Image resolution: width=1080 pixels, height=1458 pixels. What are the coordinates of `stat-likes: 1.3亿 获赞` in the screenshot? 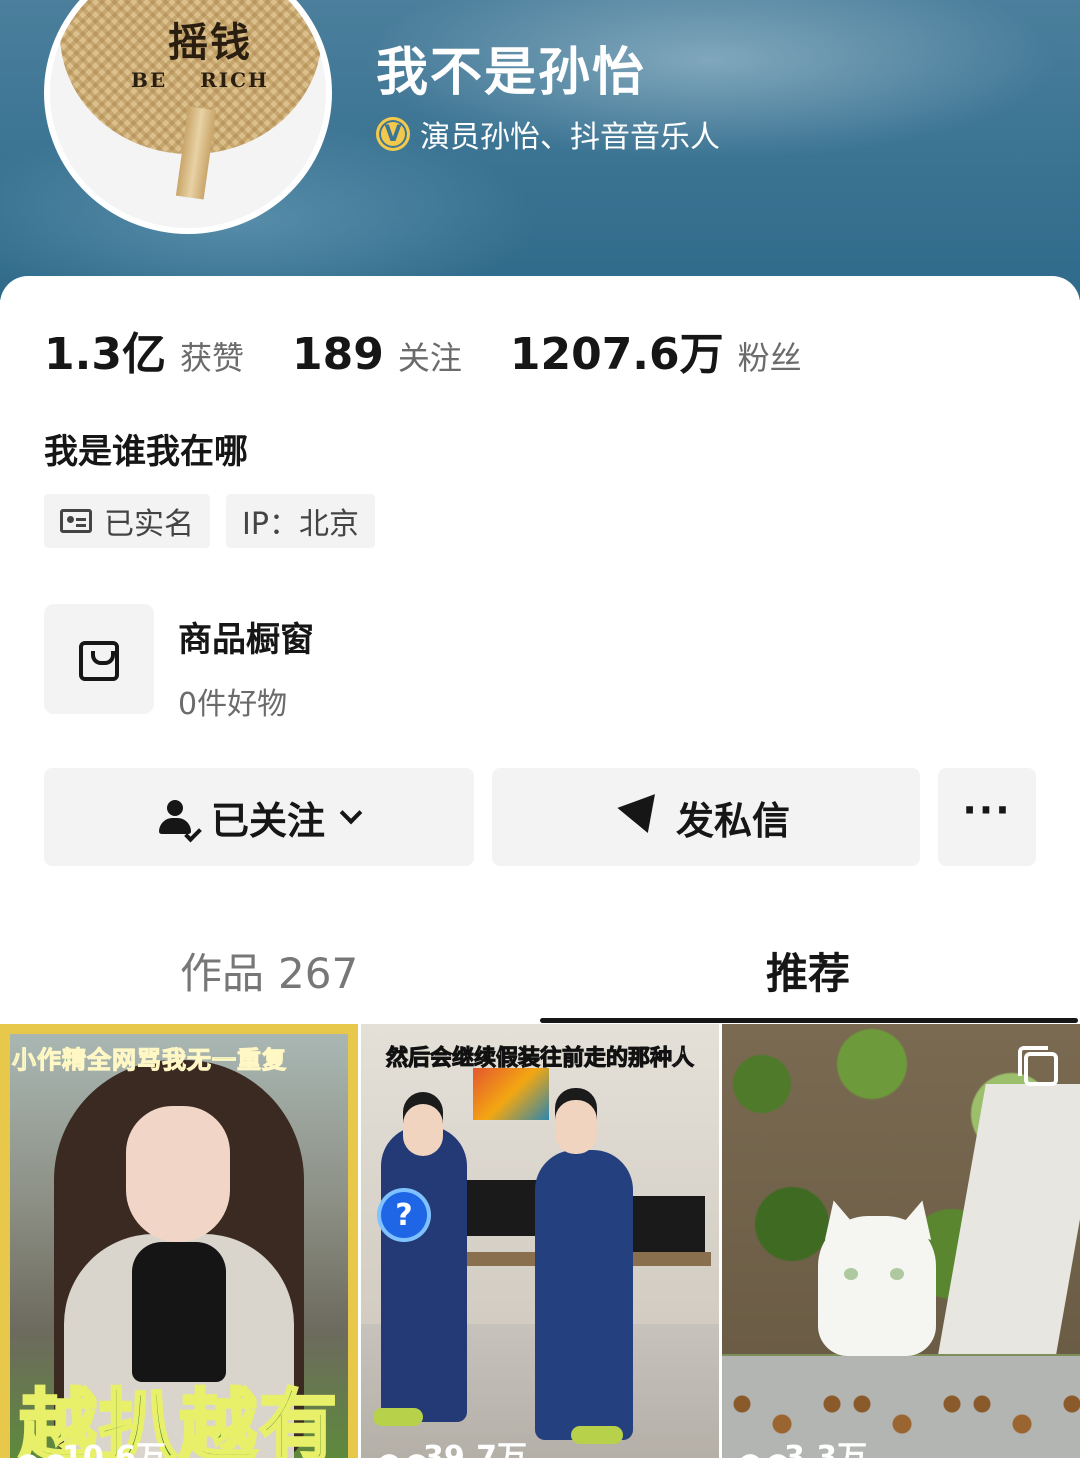 It's located at (144, 350).